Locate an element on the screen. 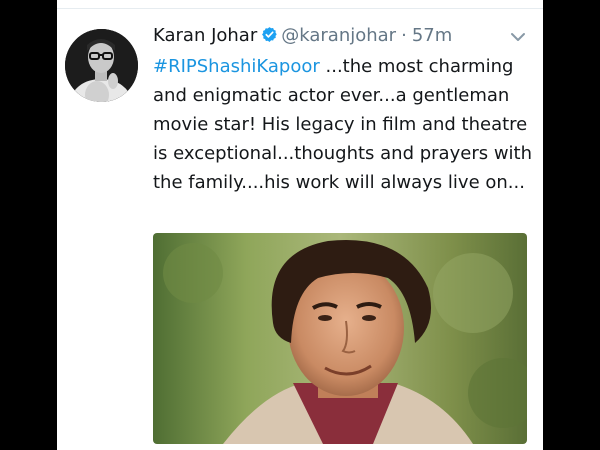  handle: @karanjohar is located at coordinates (338, 35).